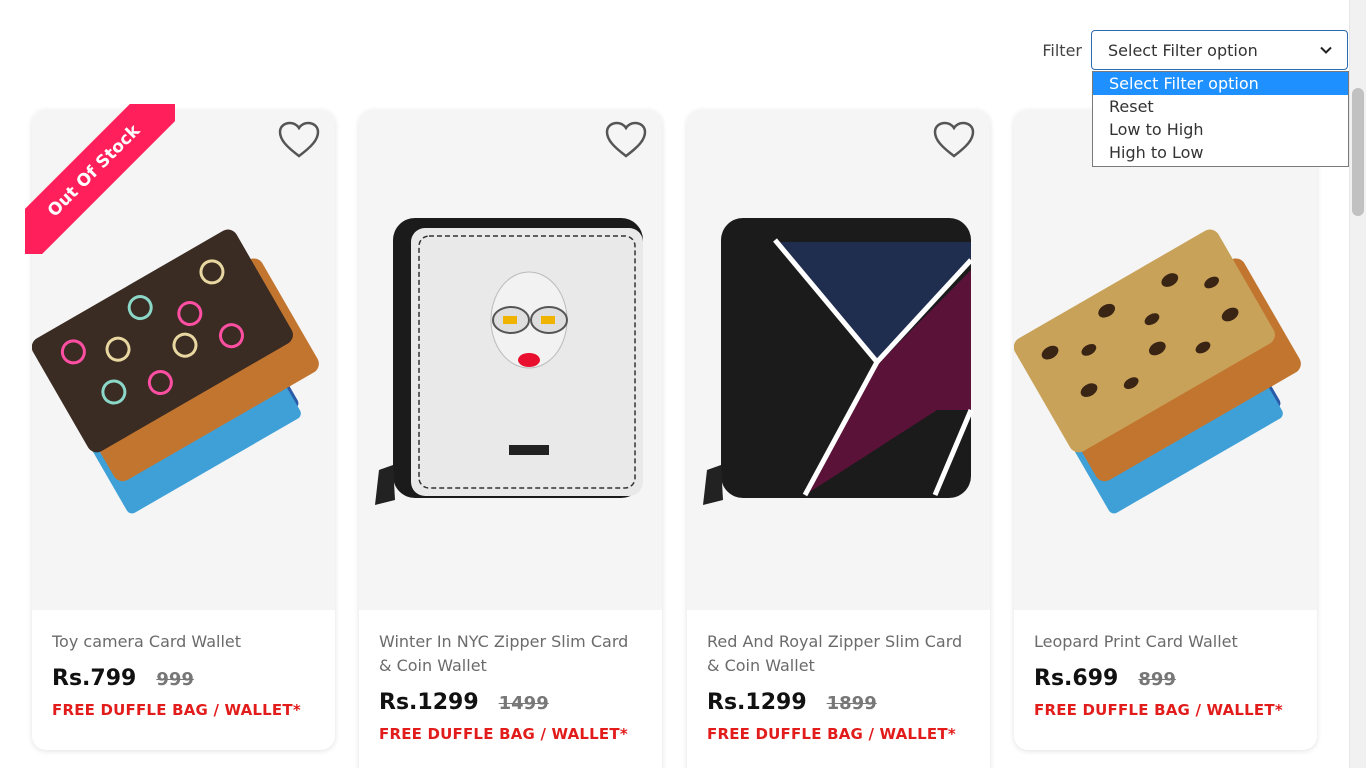 Image resolution: width=1366 pixels, height=768 pixels. I want to click on filter-option-high-to-low: High to Low, so click(1220, 152).